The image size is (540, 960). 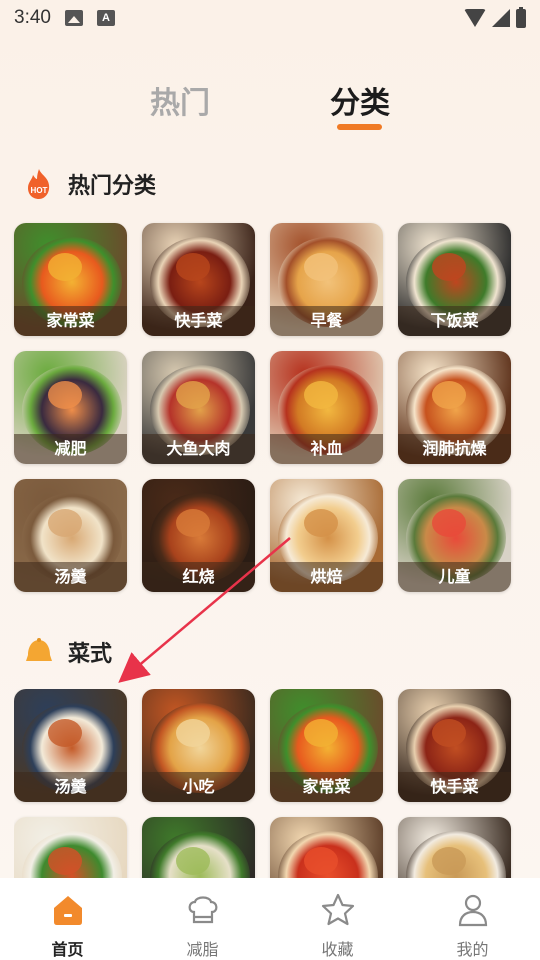 What do you see at coordinates (475, 18) in the screenshot?
I see `wifi-icon` at bounding box center [475, 18].